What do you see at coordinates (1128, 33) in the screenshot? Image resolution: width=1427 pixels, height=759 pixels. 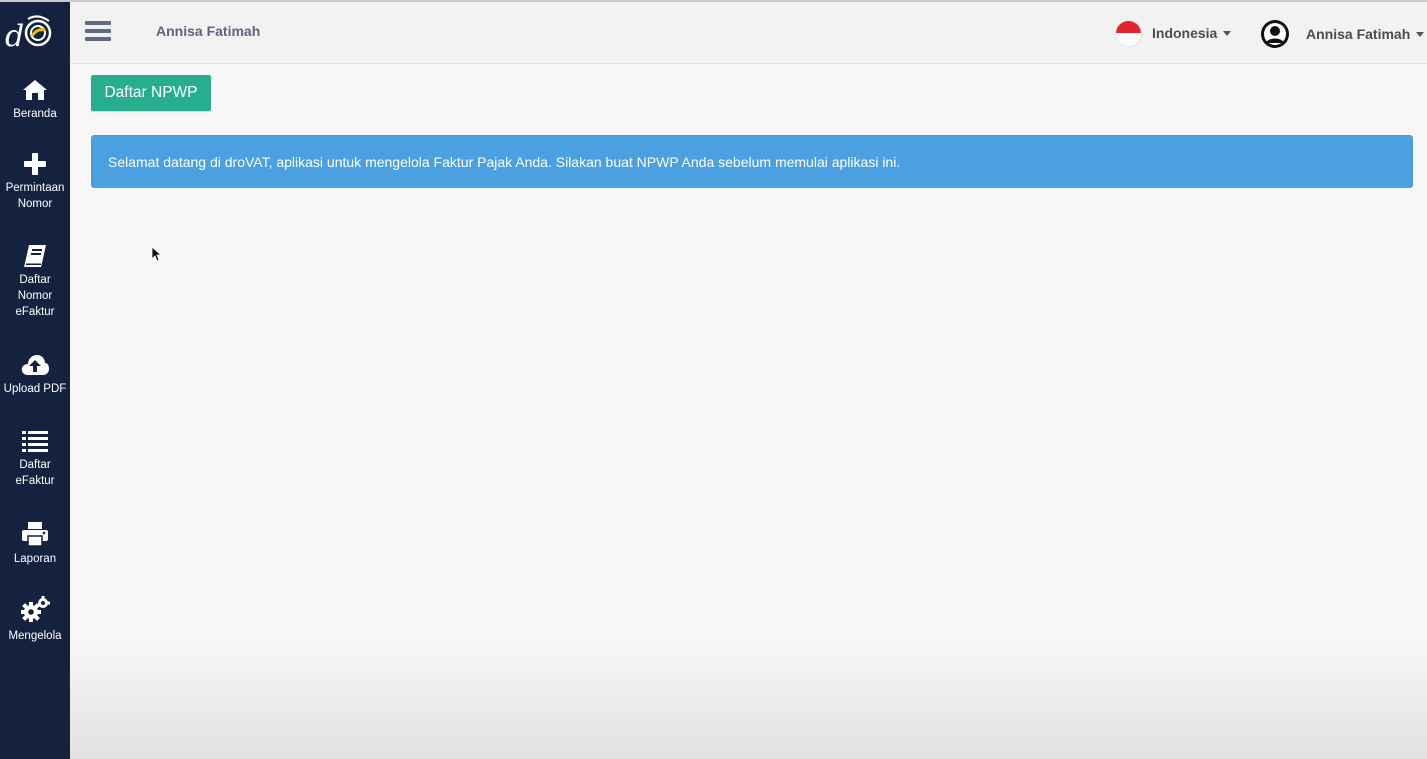 I see `indonesia-flag-icon` at bounding box center [1128, 33].